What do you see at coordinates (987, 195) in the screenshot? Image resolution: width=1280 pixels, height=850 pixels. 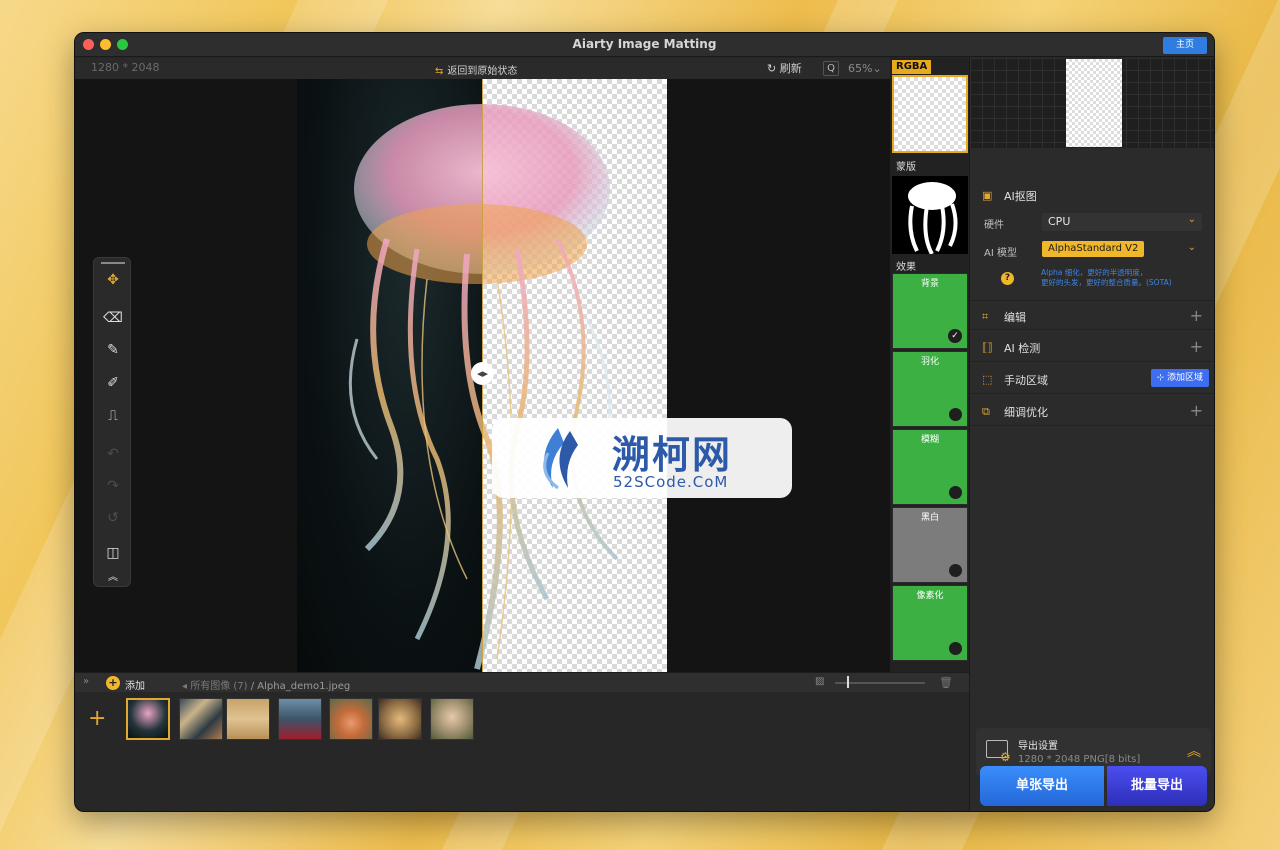 I see `image-icon: ▣` at bounding box center [987, 195].